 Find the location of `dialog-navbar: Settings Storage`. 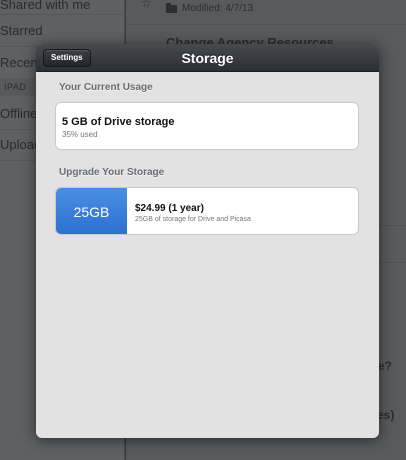

dialog-navbar: Settings Storage is located at coordinates (207, 58).